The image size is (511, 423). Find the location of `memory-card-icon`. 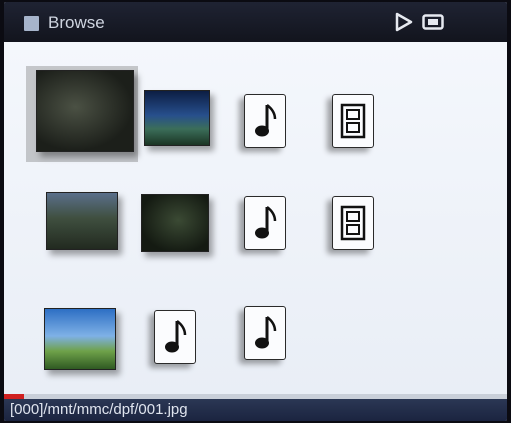

memory-card-icon is located at coordinates (433, 22).